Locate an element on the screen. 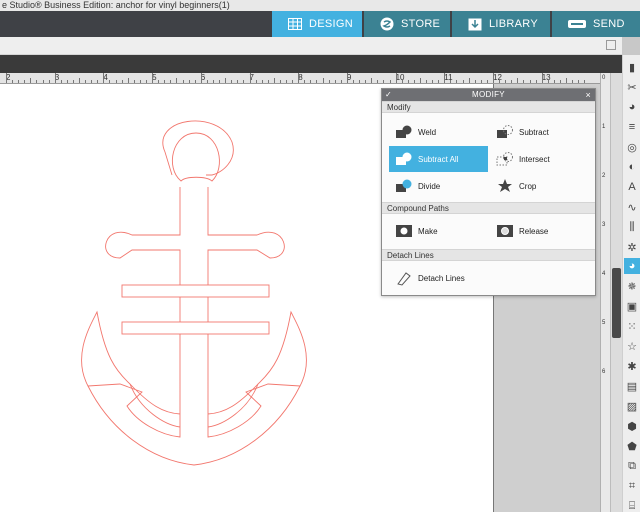 The height and width of the screenshot is (512, 640). make-label: Make is located at coordinates (428, 231).